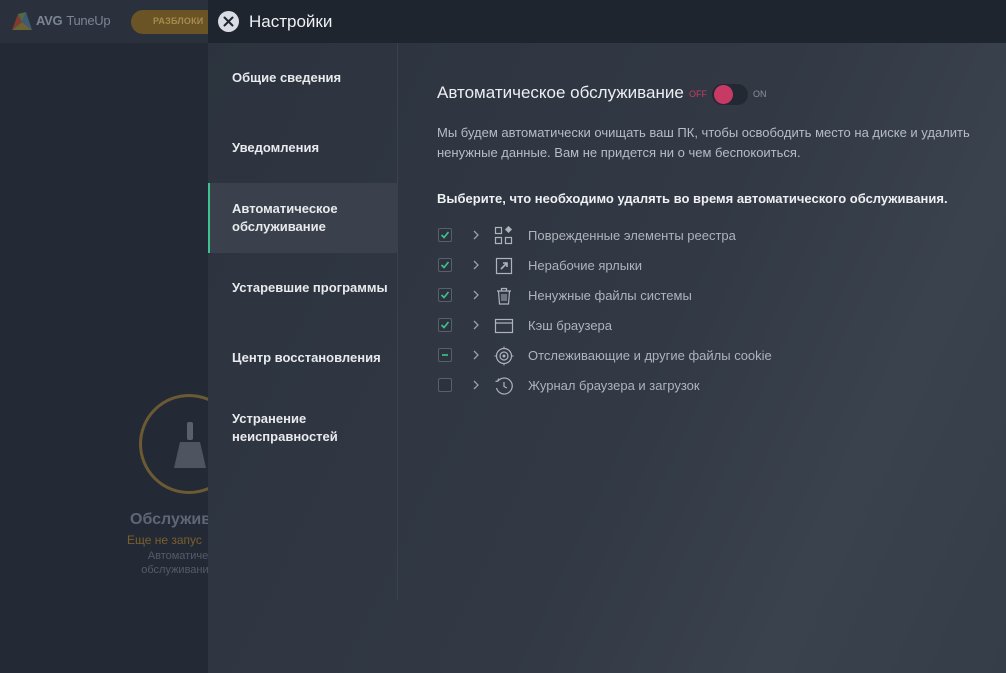 The image size is (1006, 673). What do you see at coordinates (698, 94) in the screenshot?
I see `toggle-off-label: OFF` at bounding box center [698, 94].